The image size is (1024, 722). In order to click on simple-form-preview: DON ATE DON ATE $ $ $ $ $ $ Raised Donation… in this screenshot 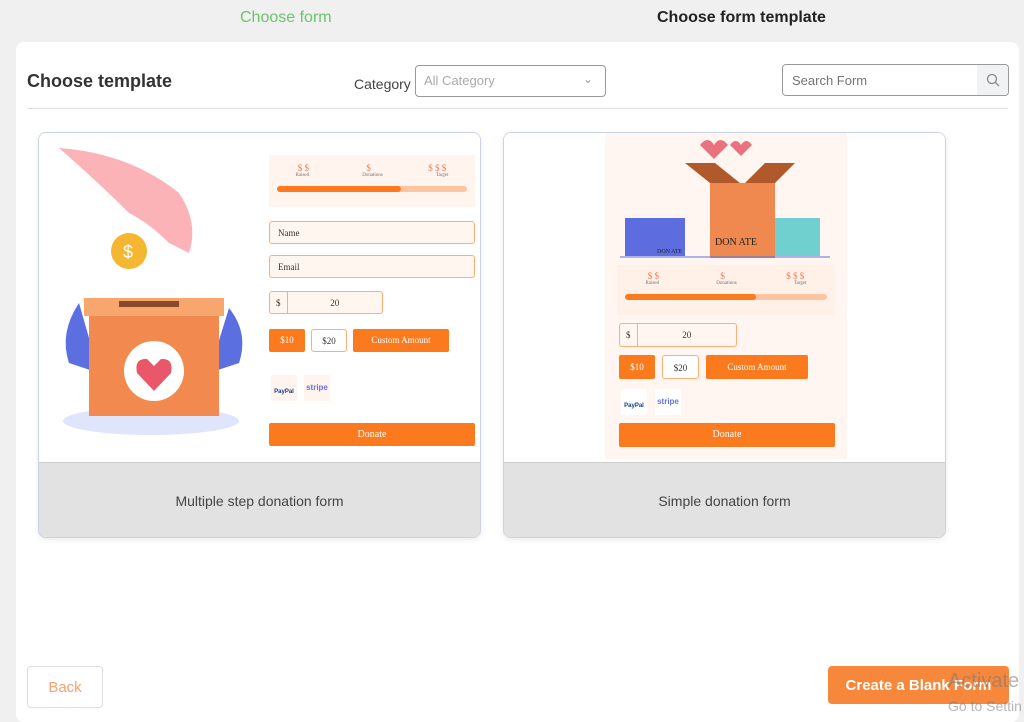, I will do `click(726, 296)`.